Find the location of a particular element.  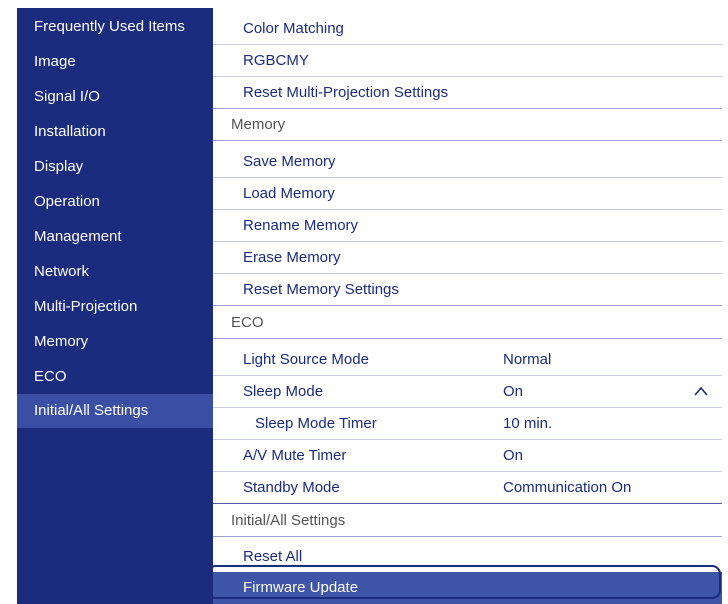

memory-header-label: Memory is located at coordinates (258, 124).